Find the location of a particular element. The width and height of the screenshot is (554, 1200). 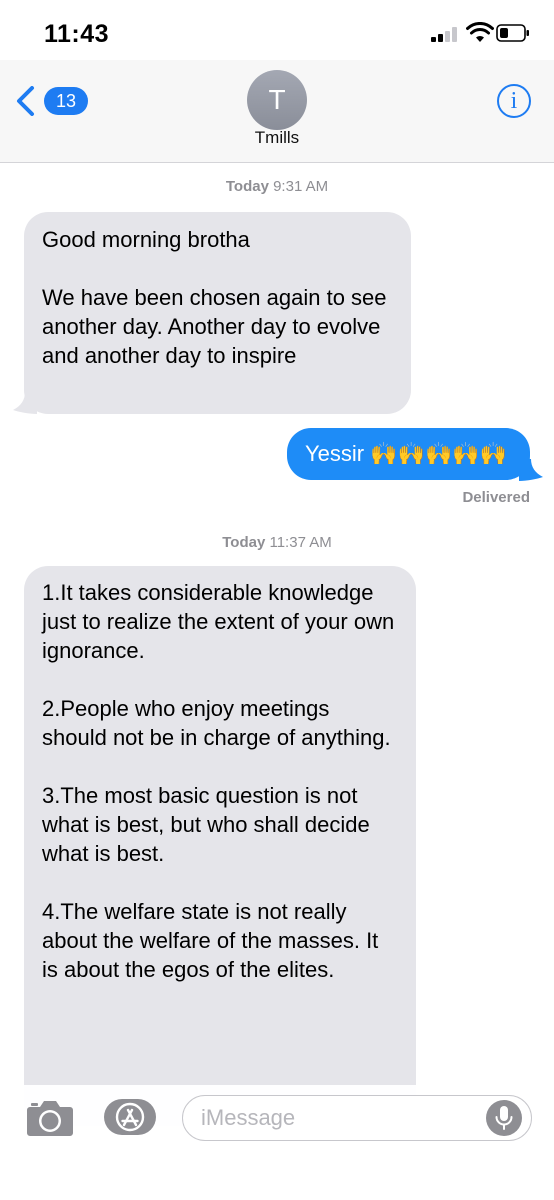

message-input is located at coordinates (357, 1118).